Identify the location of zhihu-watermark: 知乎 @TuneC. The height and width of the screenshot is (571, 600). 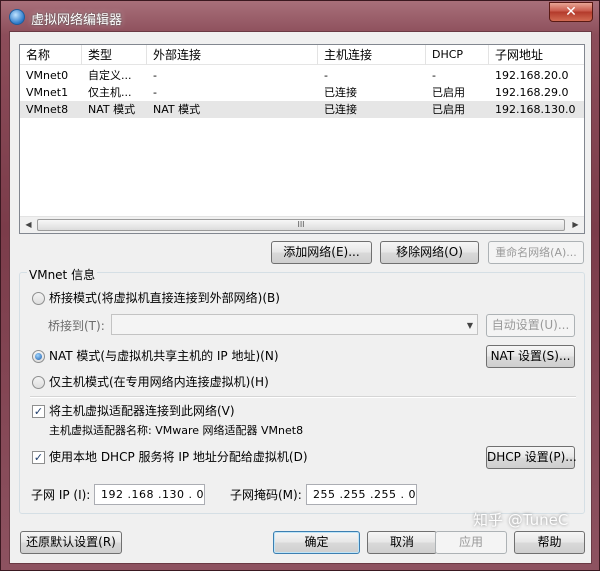
(521, 520).